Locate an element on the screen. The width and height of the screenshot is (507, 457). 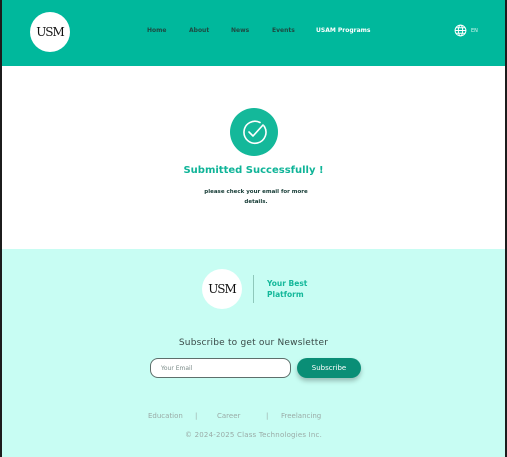
footer-logo: USM is located at coordinates (222, 289).